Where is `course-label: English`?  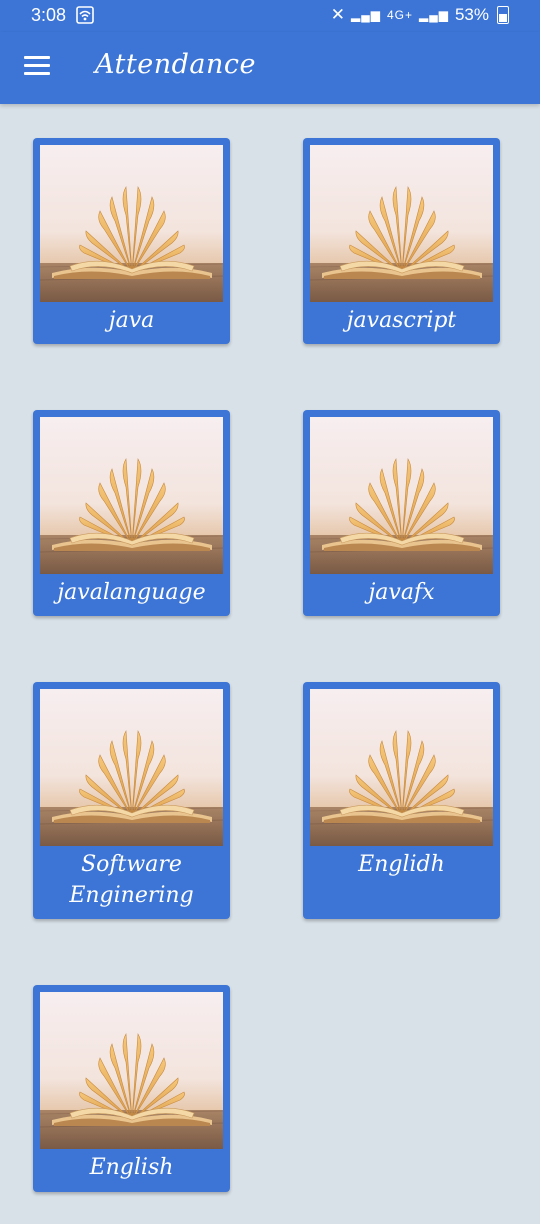 course-label: English is located at coordinates (131, 1167).